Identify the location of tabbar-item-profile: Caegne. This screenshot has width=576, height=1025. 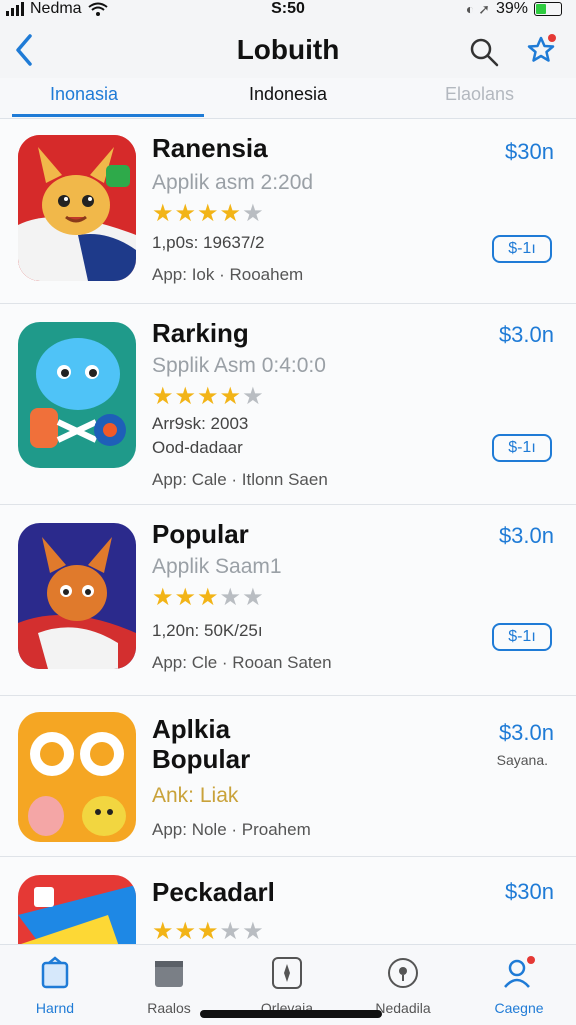
(519, 985).